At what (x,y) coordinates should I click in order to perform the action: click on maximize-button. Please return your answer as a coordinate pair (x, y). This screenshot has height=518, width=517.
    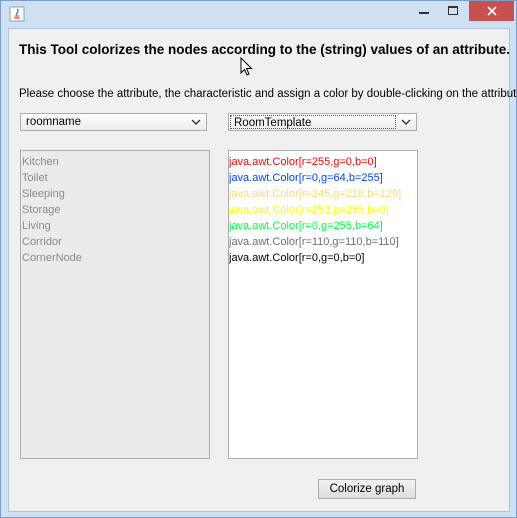
    Looking at the image, I should click on (452, 11).